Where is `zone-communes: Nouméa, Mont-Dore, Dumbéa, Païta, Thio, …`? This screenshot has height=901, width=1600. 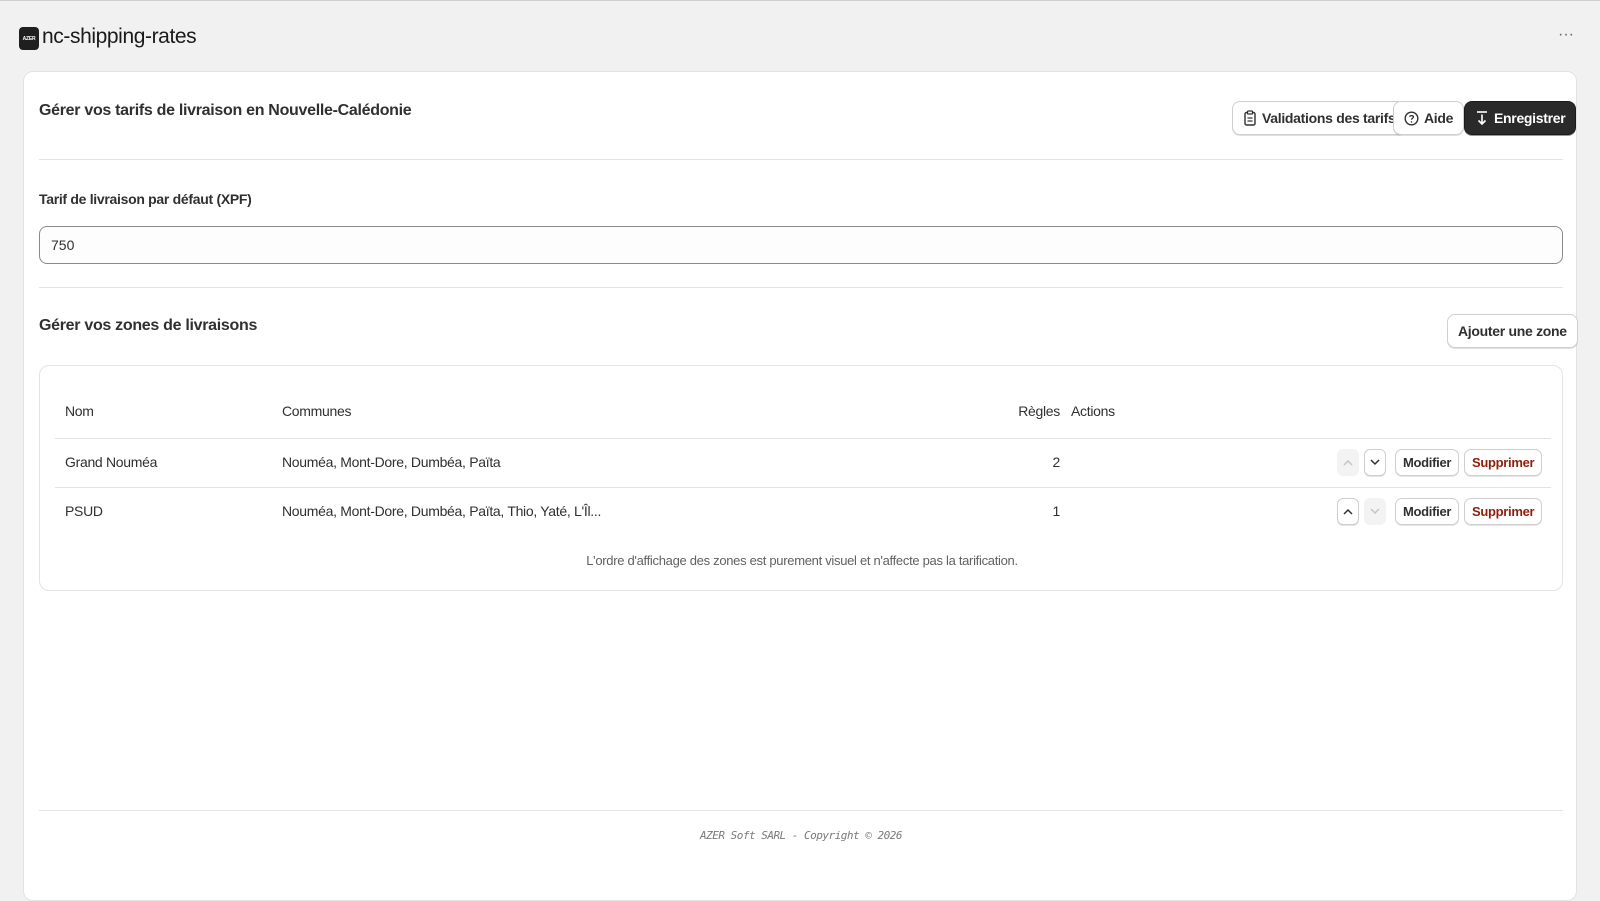
zone-communes: Nouméa, Mont-Dore, Dumbéa, Païta, Thio, … is located at coordinates (442, 511).